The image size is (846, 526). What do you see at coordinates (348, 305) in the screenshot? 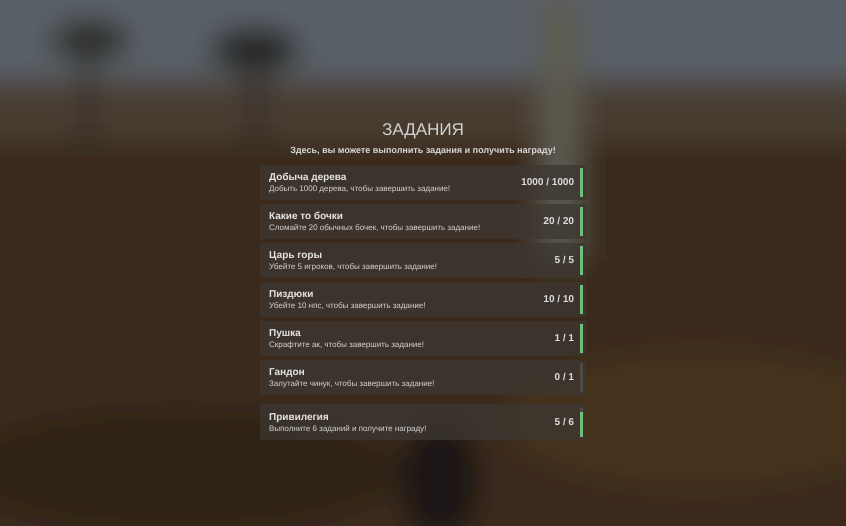
I see `quest-description: Убейте 10 нпс, чтобы завершить задание!` at bounding box center [348, 305].